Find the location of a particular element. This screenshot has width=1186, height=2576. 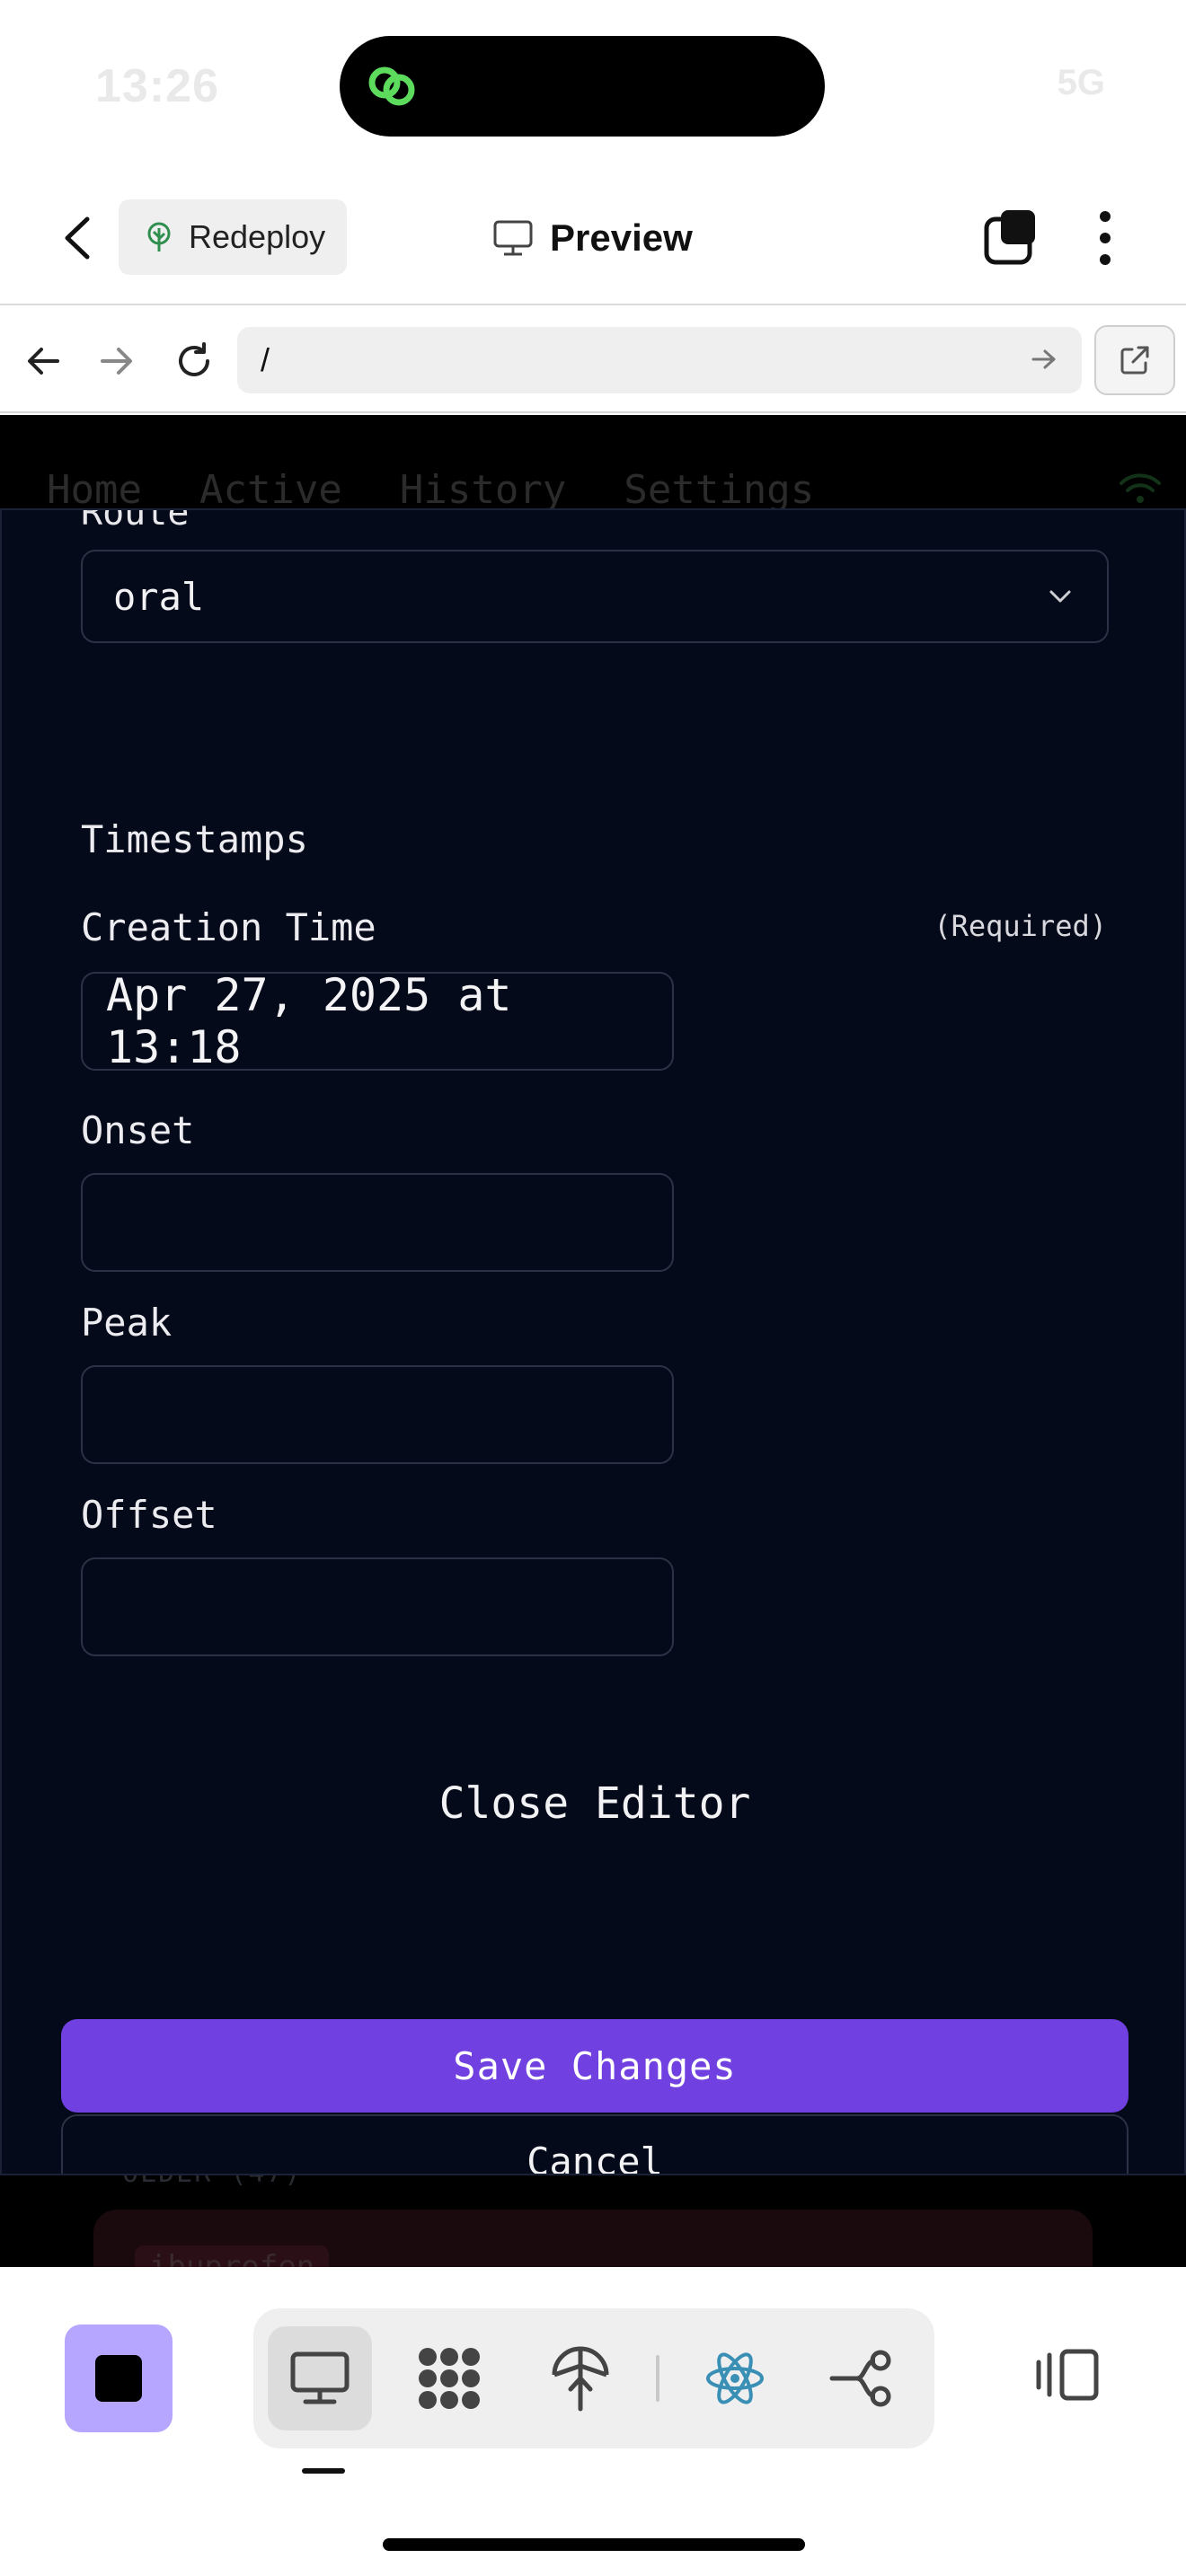

open-external-button is located at coordinates (1134, 360).